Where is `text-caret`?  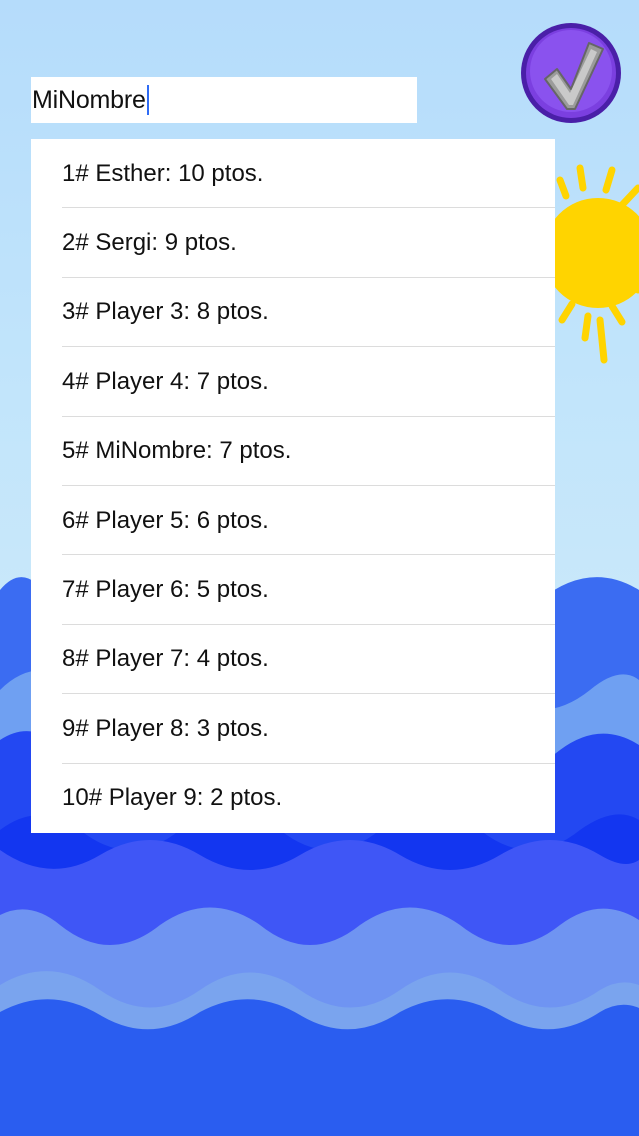
text-caret is located at coordinates (147, 100).